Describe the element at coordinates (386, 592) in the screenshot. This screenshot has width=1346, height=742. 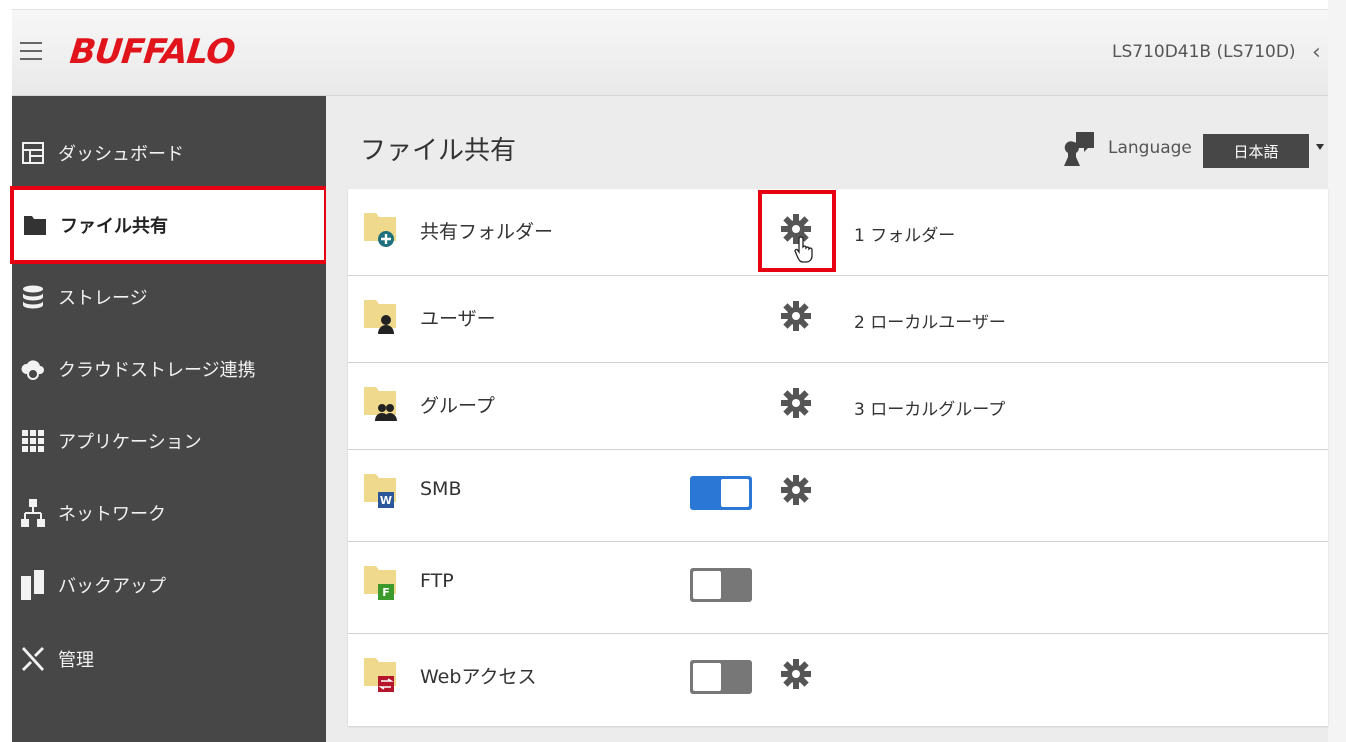
I see `svg-text: F` at that location.